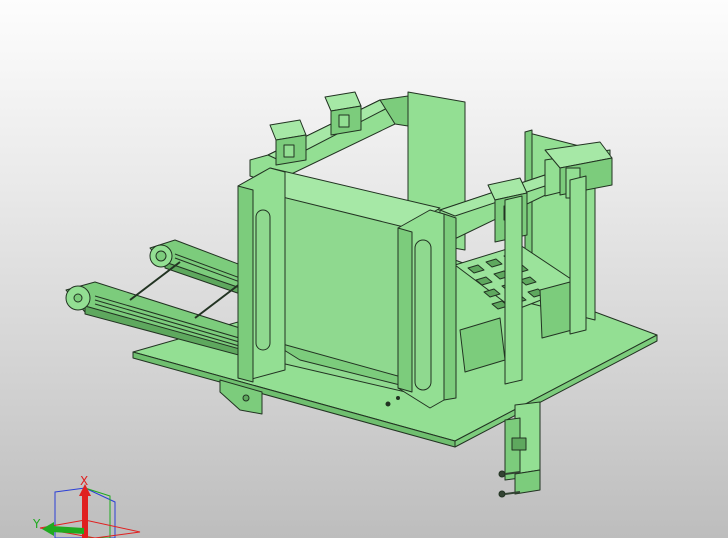 This screenshot has height=538, width=728. Describe the element at coordinates (450, 307) in the screenshot. I see `side-rail` at that location.